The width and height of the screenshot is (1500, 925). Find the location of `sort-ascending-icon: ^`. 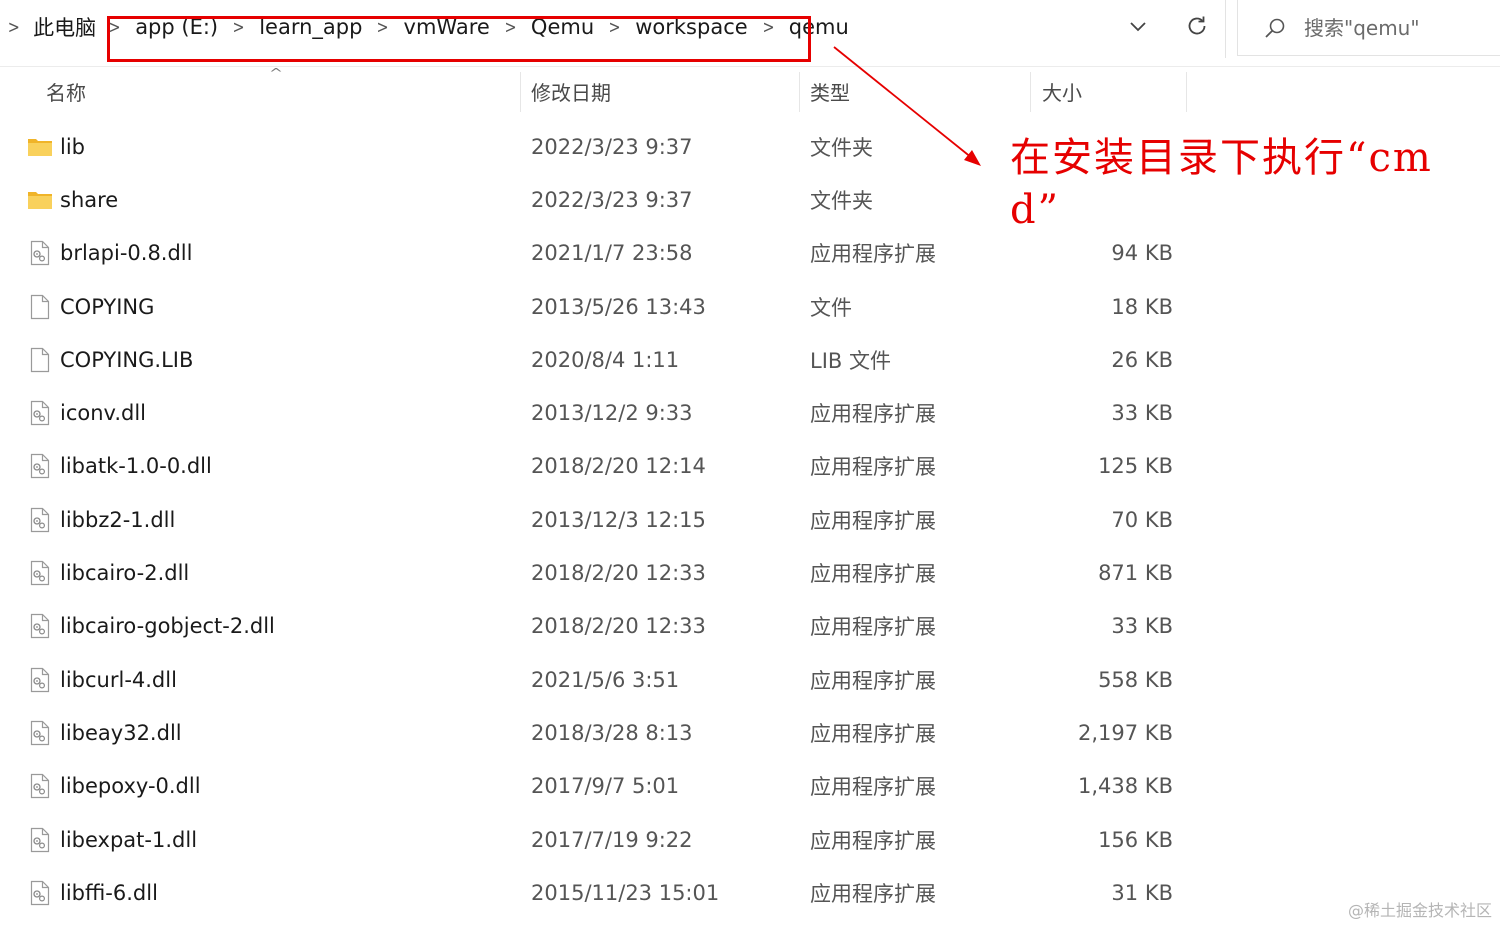

sort-ascending-icon: ^ is located at coordinates (276, 73).